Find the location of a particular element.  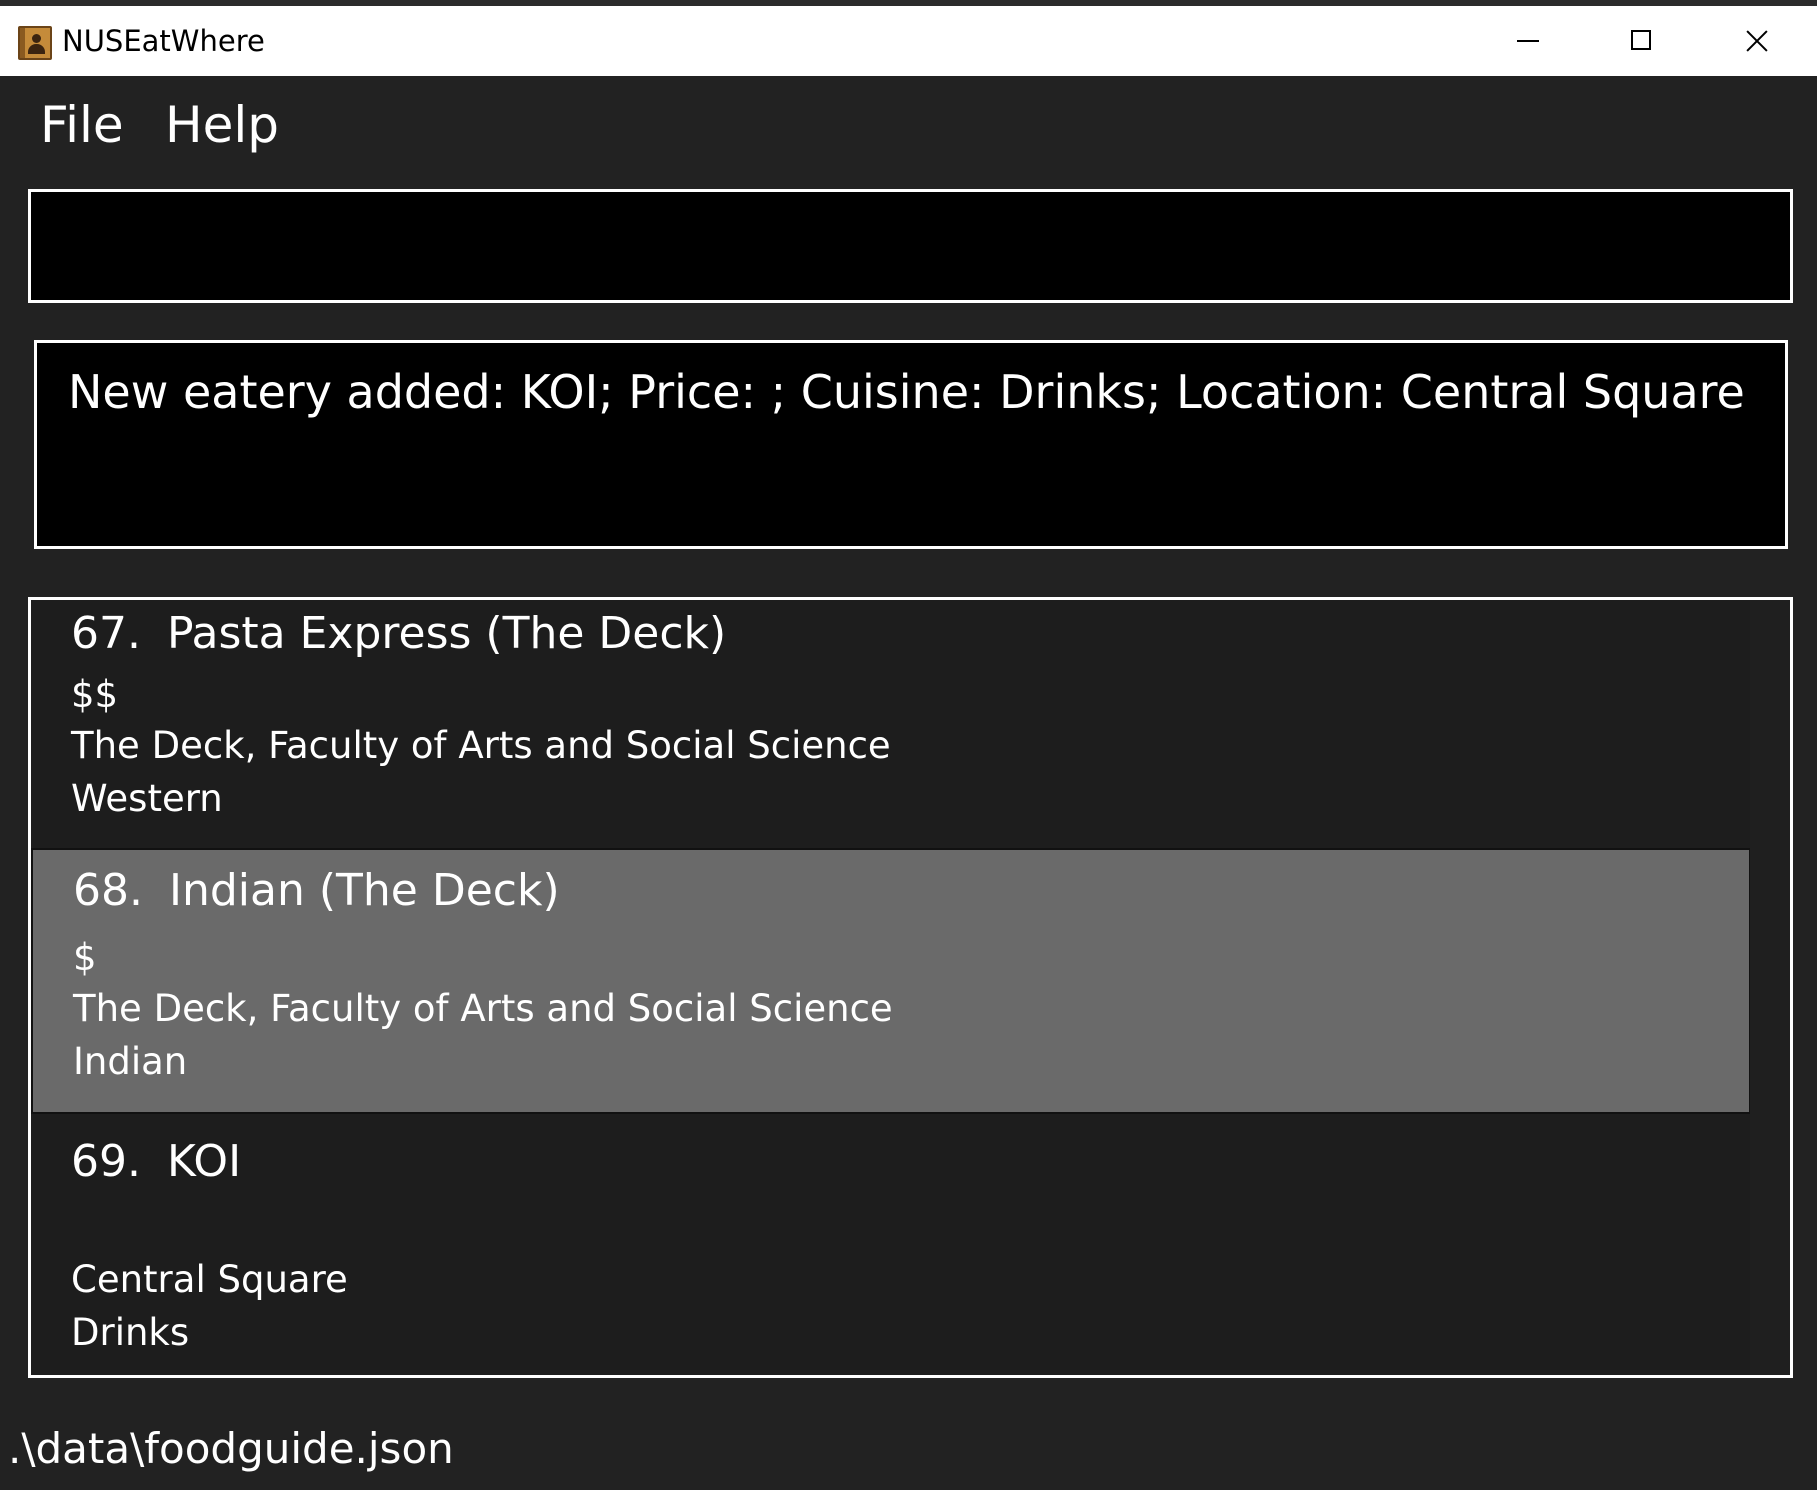

menu-bar: File Help is located at coordinates (908, 126).